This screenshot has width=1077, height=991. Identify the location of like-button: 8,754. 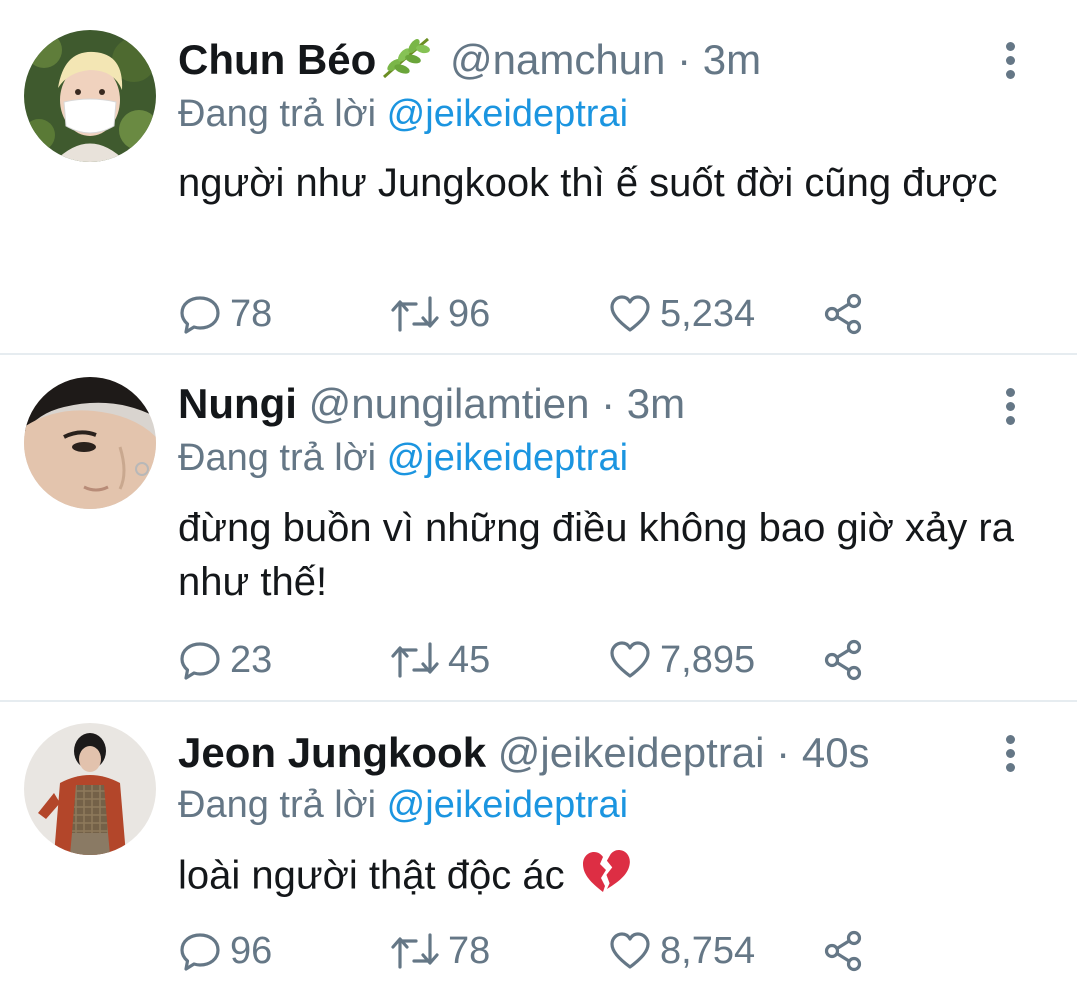
(681, 951).